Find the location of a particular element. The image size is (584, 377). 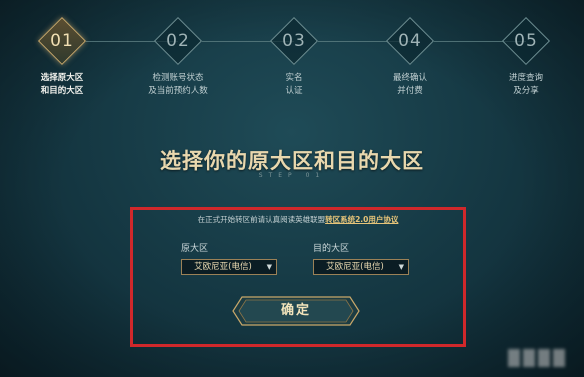

step-1: 01 选择原大区 和目的大区 is located at coordinates (62, 57).